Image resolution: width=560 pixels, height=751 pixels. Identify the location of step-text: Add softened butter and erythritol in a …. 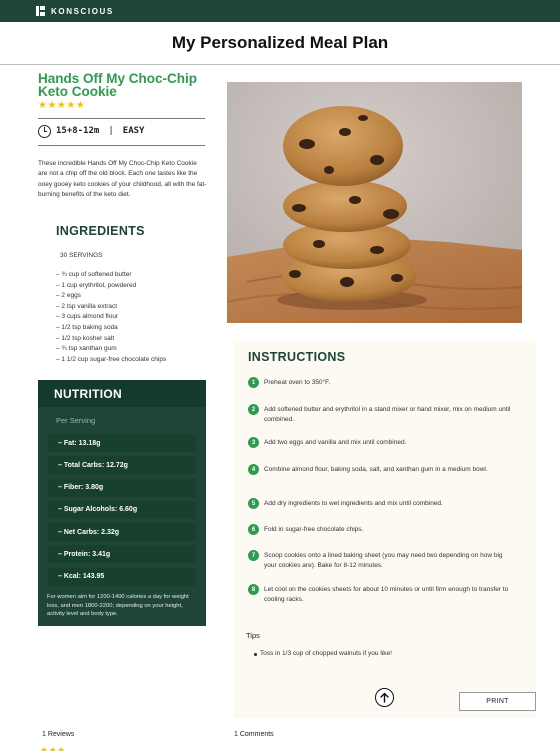
(387, 414).